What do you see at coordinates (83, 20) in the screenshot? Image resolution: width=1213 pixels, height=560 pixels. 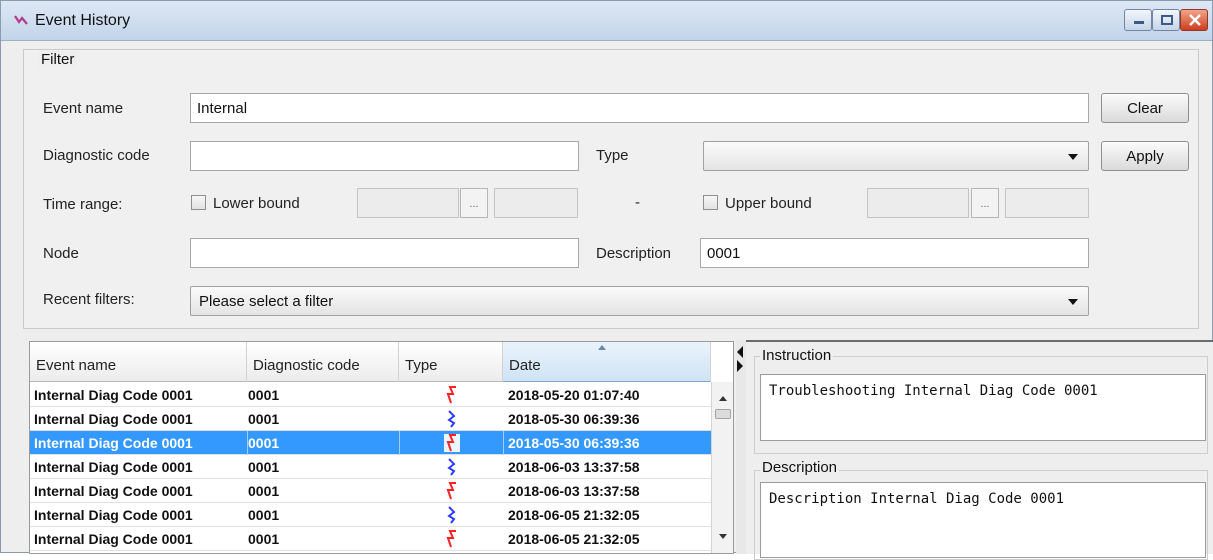 I see `window-title: Event History` at bounding box center [83, 20].